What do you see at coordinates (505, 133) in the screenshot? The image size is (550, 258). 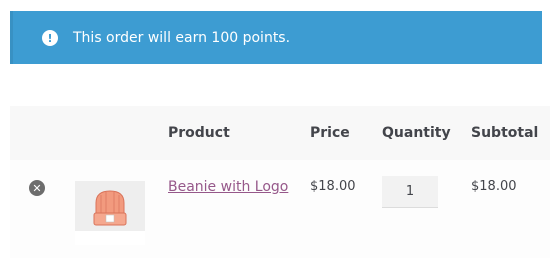 I see `header-subtotal: Subtotal` at bounding box center [505, 133].